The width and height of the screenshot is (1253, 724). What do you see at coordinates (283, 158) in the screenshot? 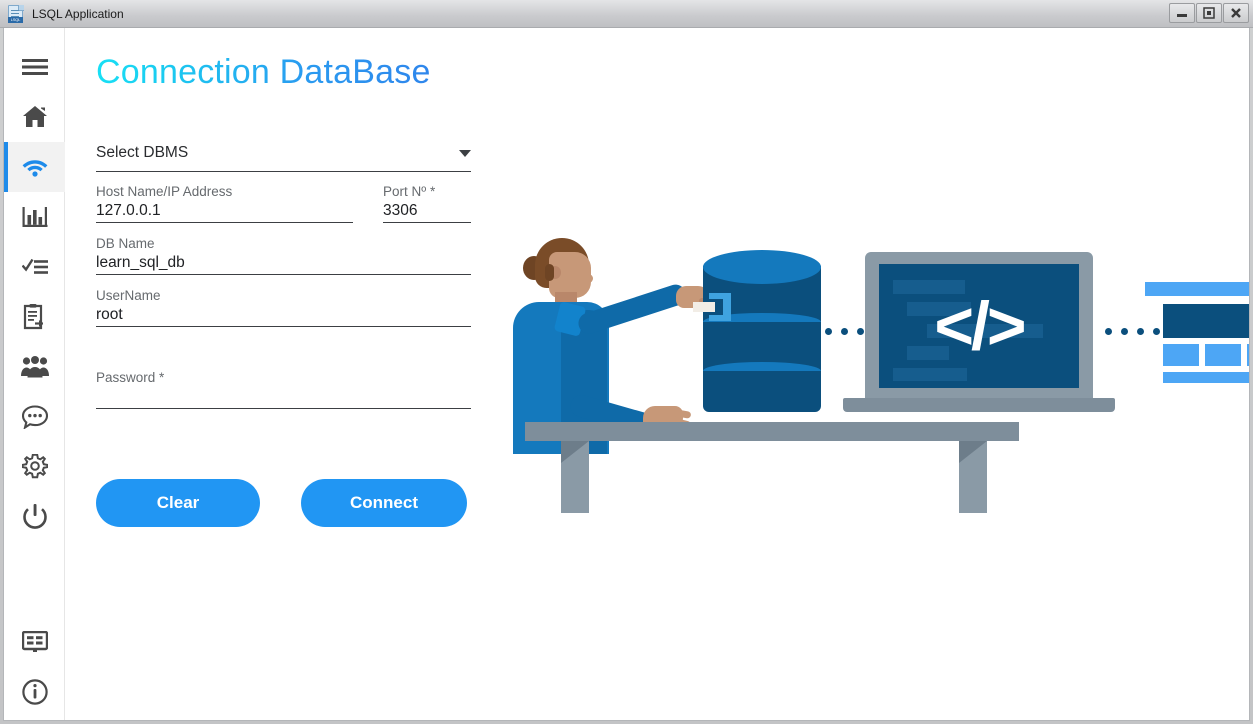
I see `dbms-select-field: Select DBMS` at bounding box center [283, 158].